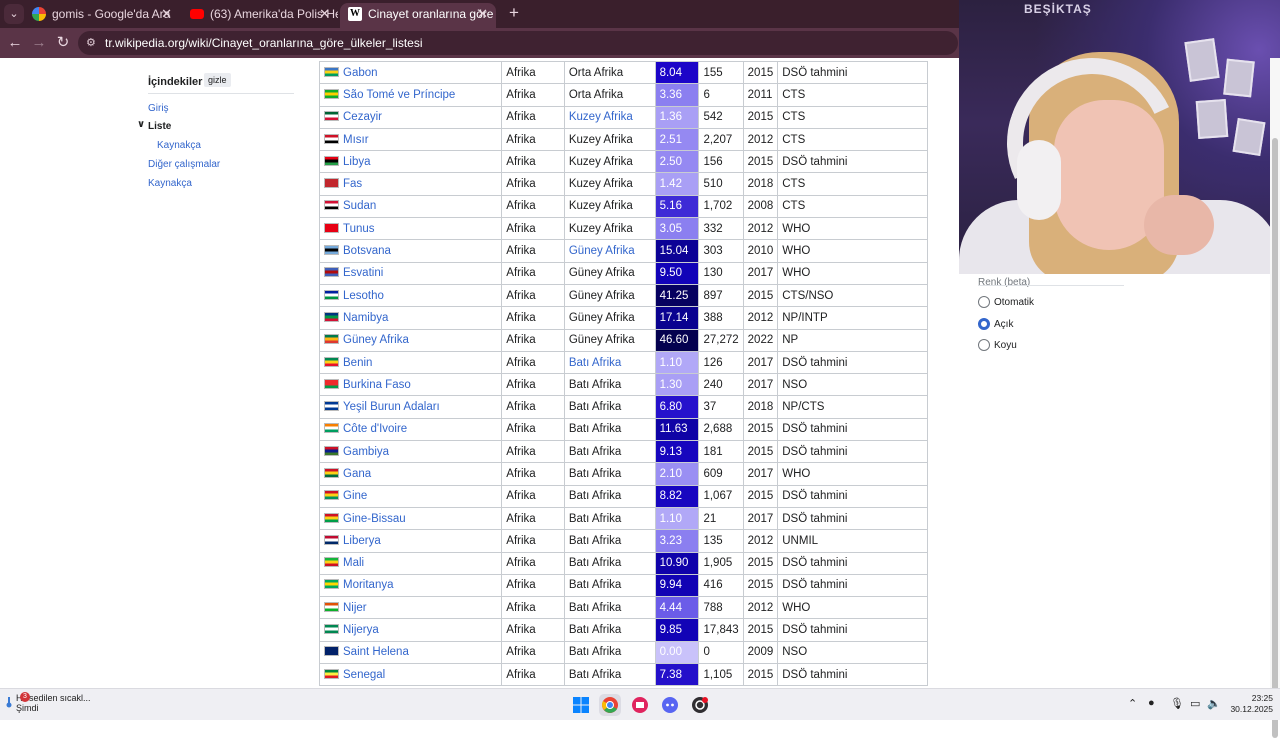 The width and height of the screenshot is (1280, 738). I want to click on country-link: Gambiya, so click(366, 452).